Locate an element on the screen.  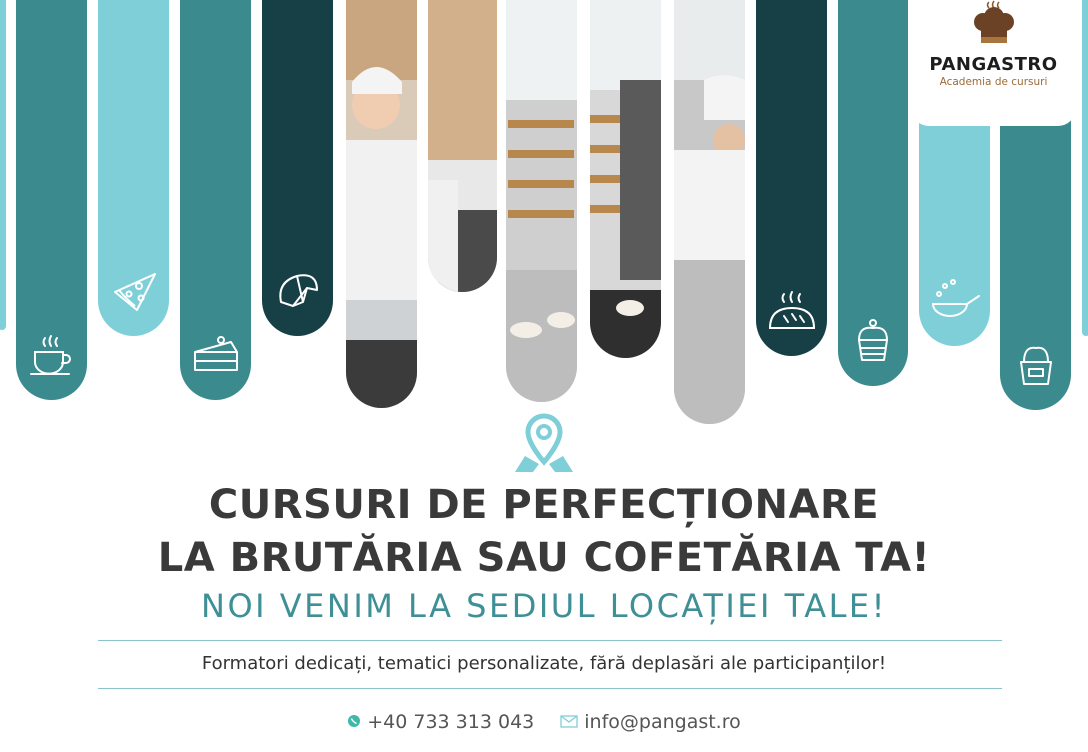
stripe-pizza is located at coordinates (133, 168).